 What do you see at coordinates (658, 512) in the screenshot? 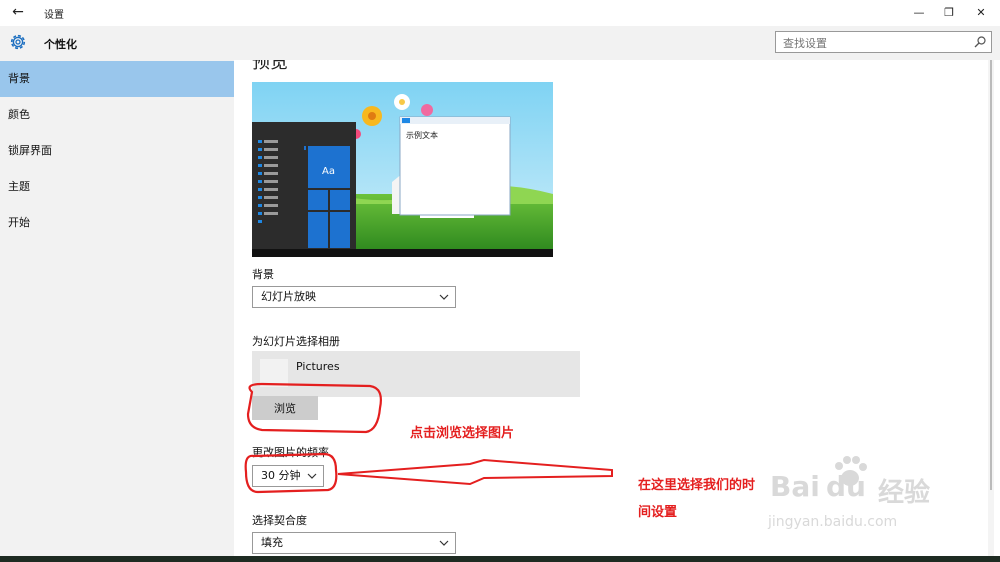
I see `annotation-time-note-2: 间设置` at bounding box center [658, 512].